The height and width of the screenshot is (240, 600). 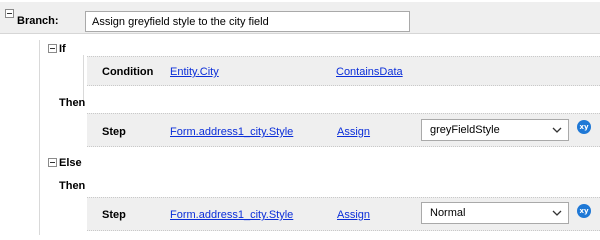 I want to click on if-label: If, so click(x=62, y=49).